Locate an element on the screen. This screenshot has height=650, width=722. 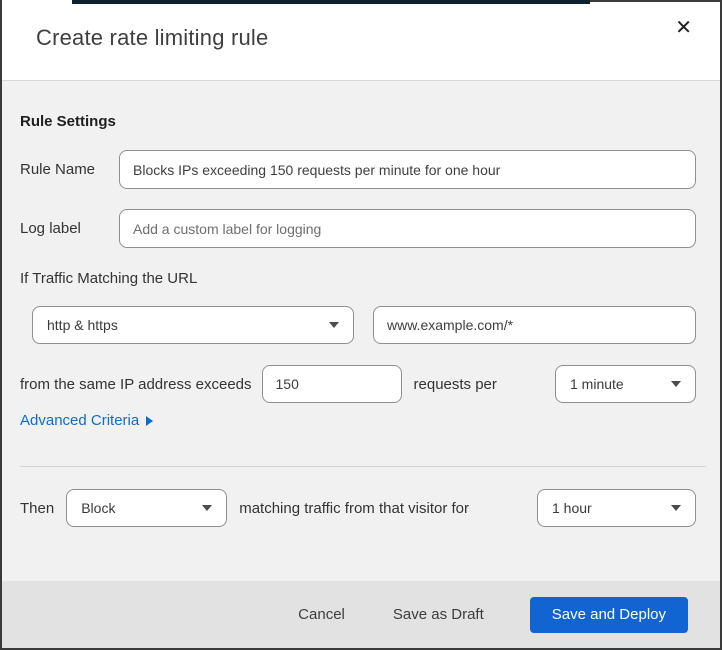
match-intro-text: If Traffic Matching the URL is located at coordinates (109, 278).